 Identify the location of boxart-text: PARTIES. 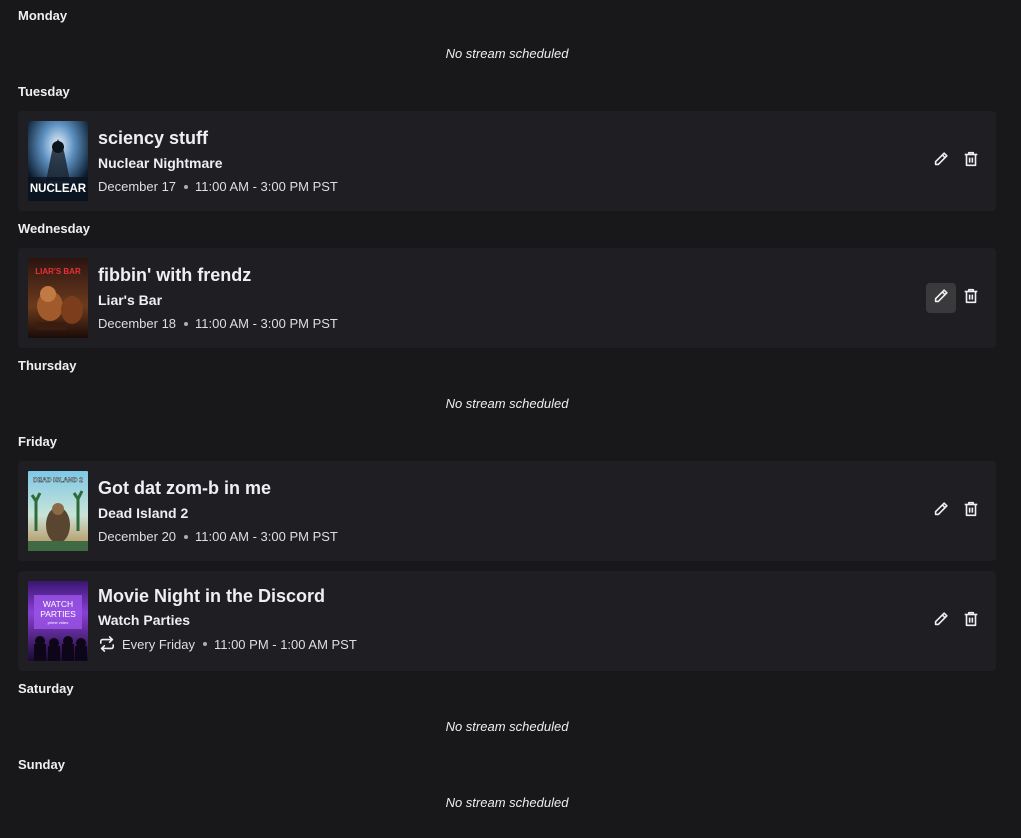
(58, 614).